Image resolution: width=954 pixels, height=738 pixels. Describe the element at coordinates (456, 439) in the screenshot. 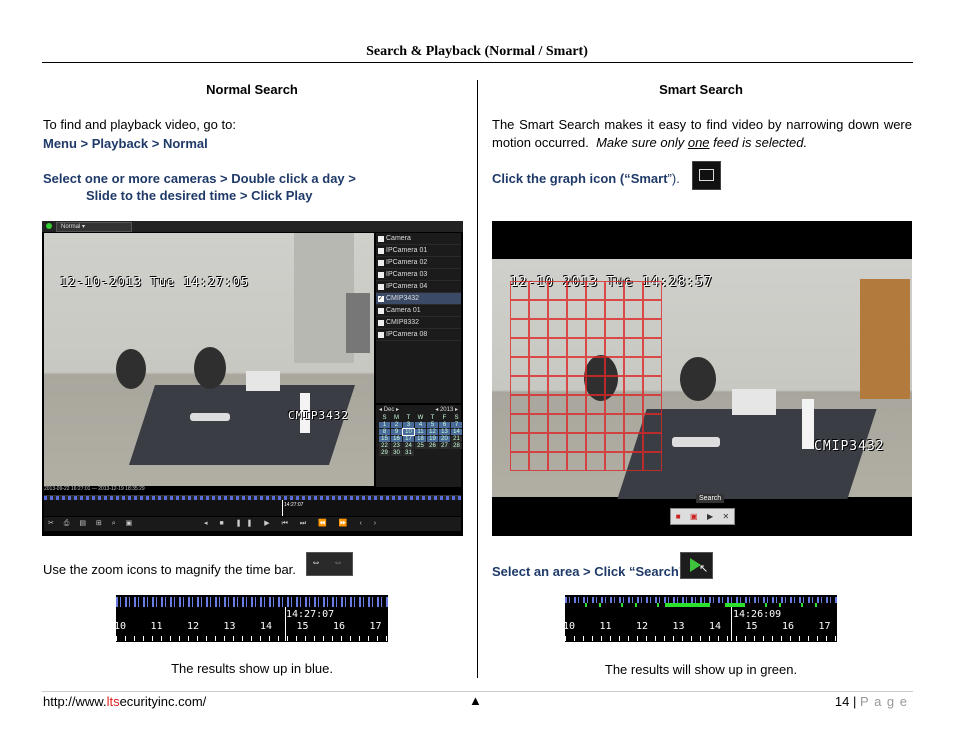

I see `calendar-day: 21` at that location.